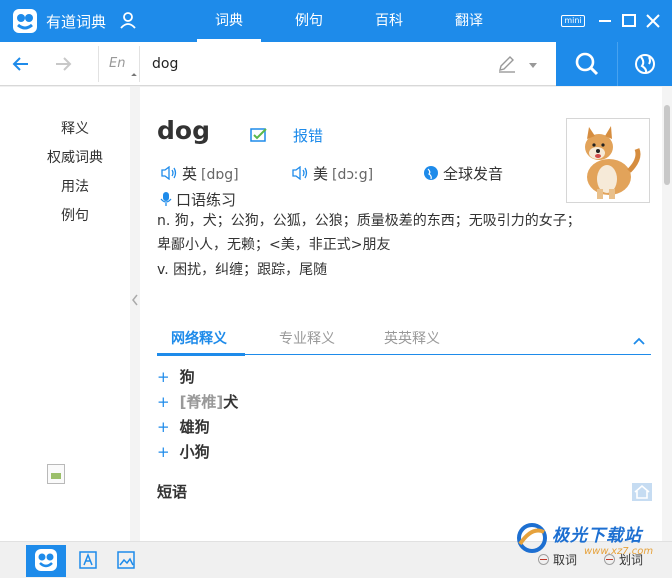 This screenshot has width=672, height=578. Describe the element at coordinates (199, 173) in the screenshot. I see `pronunciation-uk: 英 [dɒg]` at that location.